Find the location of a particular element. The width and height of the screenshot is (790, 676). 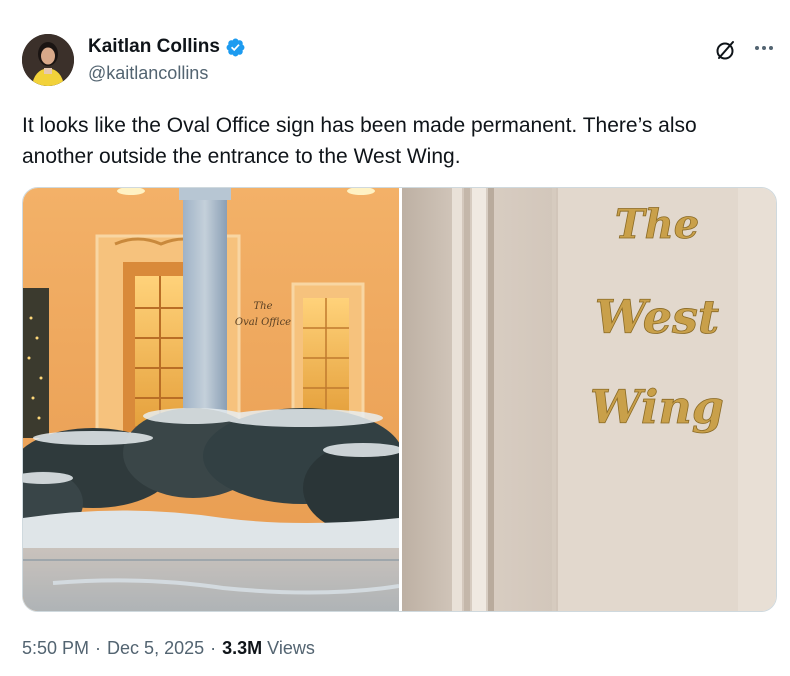

oval-office-sign-line1: The is located at coordinates (262, 306).